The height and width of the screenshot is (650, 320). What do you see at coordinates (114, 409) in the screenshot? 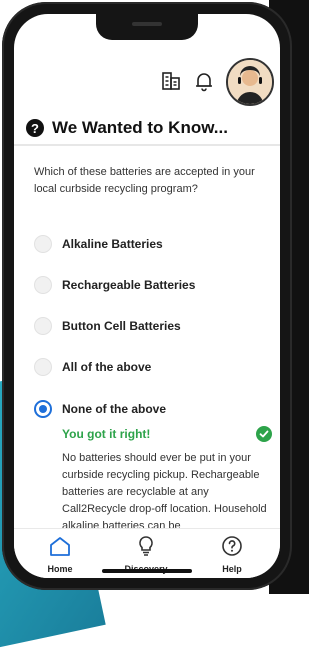
I see `option-label: None of the above` at bounding box center [114, 409].